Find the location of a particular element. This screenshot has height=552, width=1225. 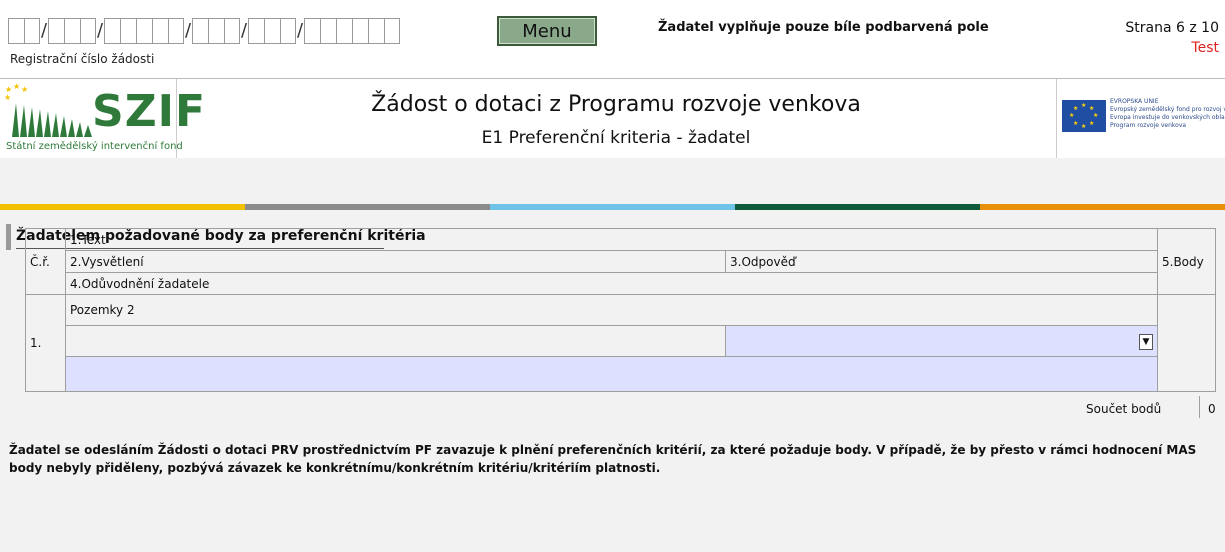

col-header-explanation: 2.Vysvětlení is located at coordinates (395, 261).